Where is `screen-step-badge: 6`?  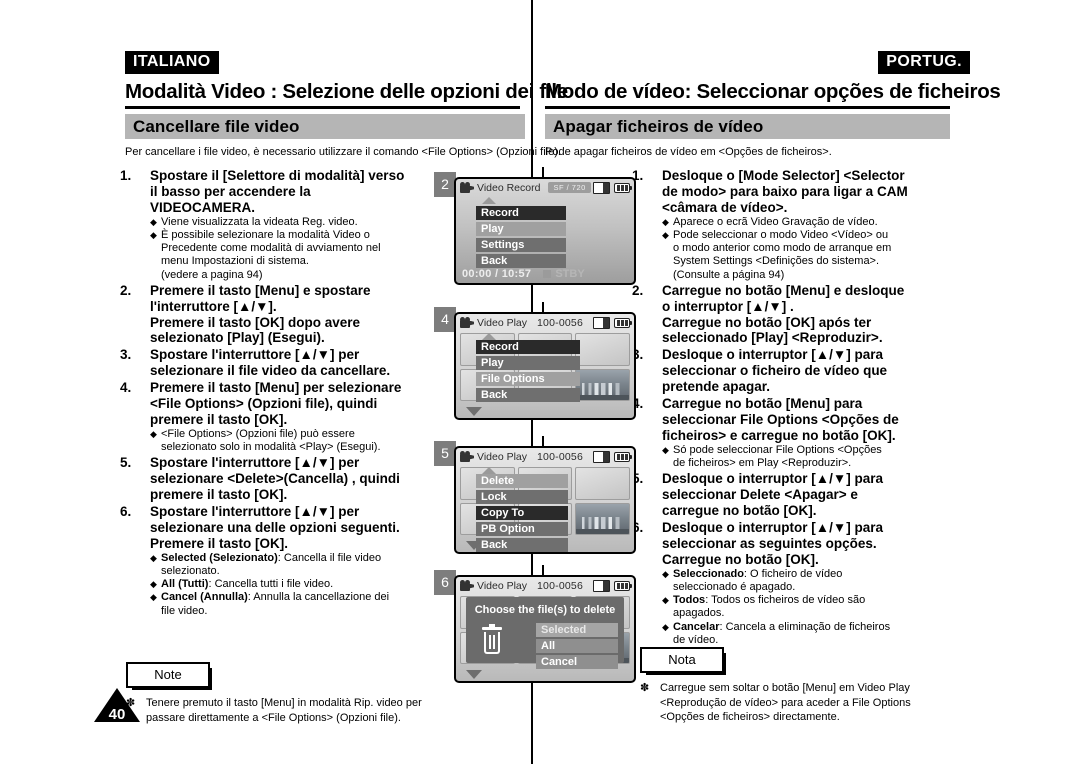 screen-step-badge: 6 is located at coordinates (445, 582).